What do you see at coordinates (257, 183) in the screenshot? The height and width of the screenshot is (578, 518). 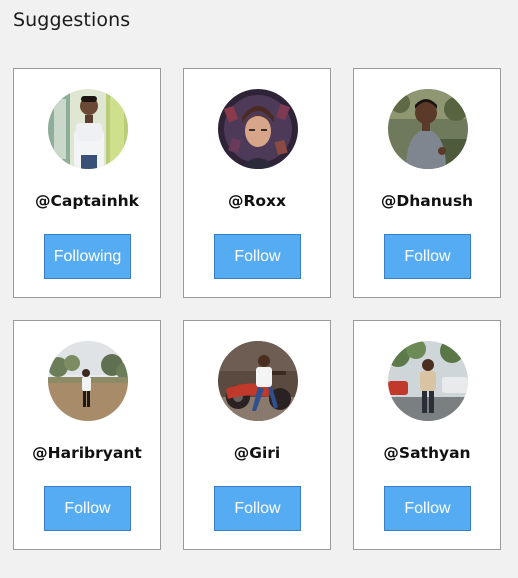 I see `suggestion-card-roxx: @Roxx Follow` at bounding box center [257, 183].